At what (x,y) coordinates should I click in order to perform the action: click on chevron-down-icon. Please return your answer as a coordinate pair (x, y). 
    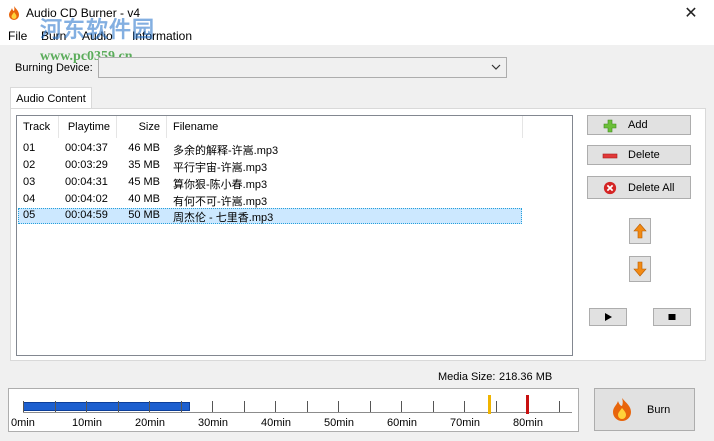
    Looking at the image, I should click on (496, 67).